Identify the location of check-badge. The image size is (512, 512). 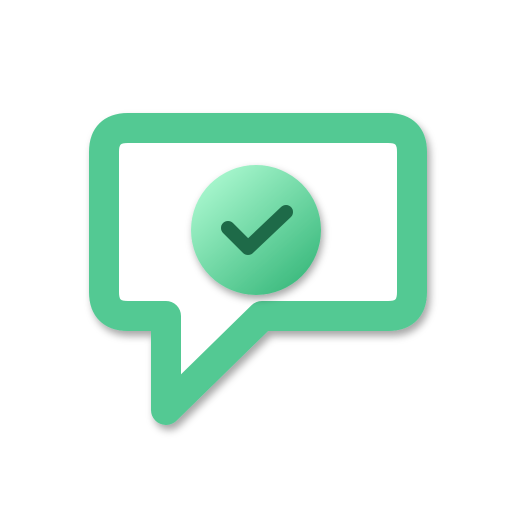
(256, 230).